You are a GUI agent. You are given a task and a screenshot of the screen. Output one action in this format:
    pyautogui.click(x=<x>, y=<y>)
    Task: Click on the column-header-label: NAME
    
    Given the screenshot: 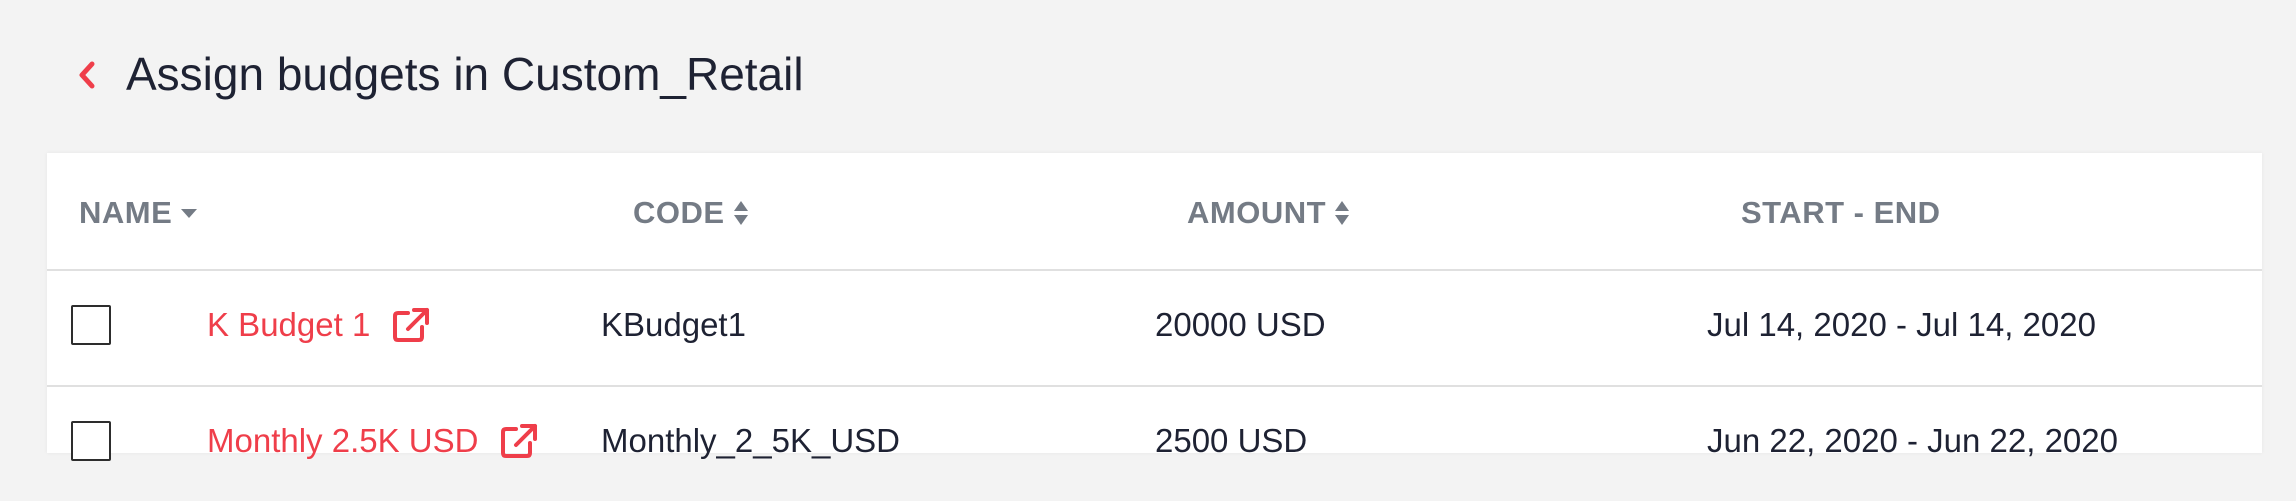 What is the action you would take?
    pyautogui.click(x=126, y=212)
    